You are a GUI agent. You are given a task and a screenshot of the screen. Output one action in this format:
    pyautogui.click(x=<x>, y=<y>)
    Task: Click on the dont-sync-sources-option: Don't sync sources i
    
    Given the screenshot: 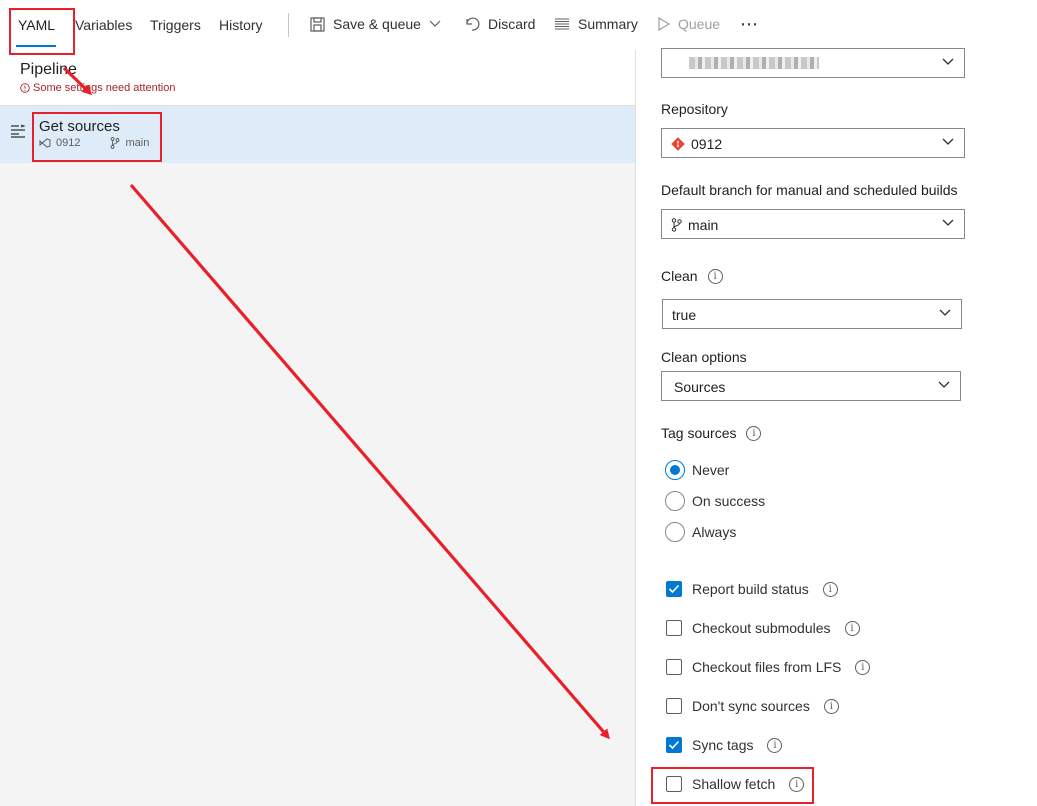 What is the action you would take?
    pyautogui.click(x=752, y=706)
    